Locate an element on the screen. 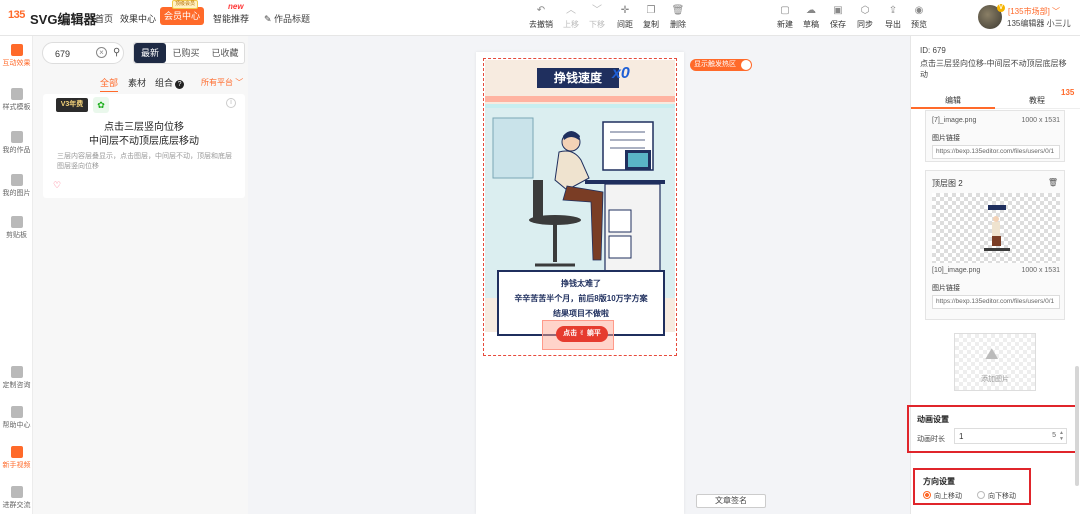 Image resolution: width=1080 pixels, height=514 pixels. direction-settings: 方向设置 向上移动 向下移动 is located at coordinates (972, 486).